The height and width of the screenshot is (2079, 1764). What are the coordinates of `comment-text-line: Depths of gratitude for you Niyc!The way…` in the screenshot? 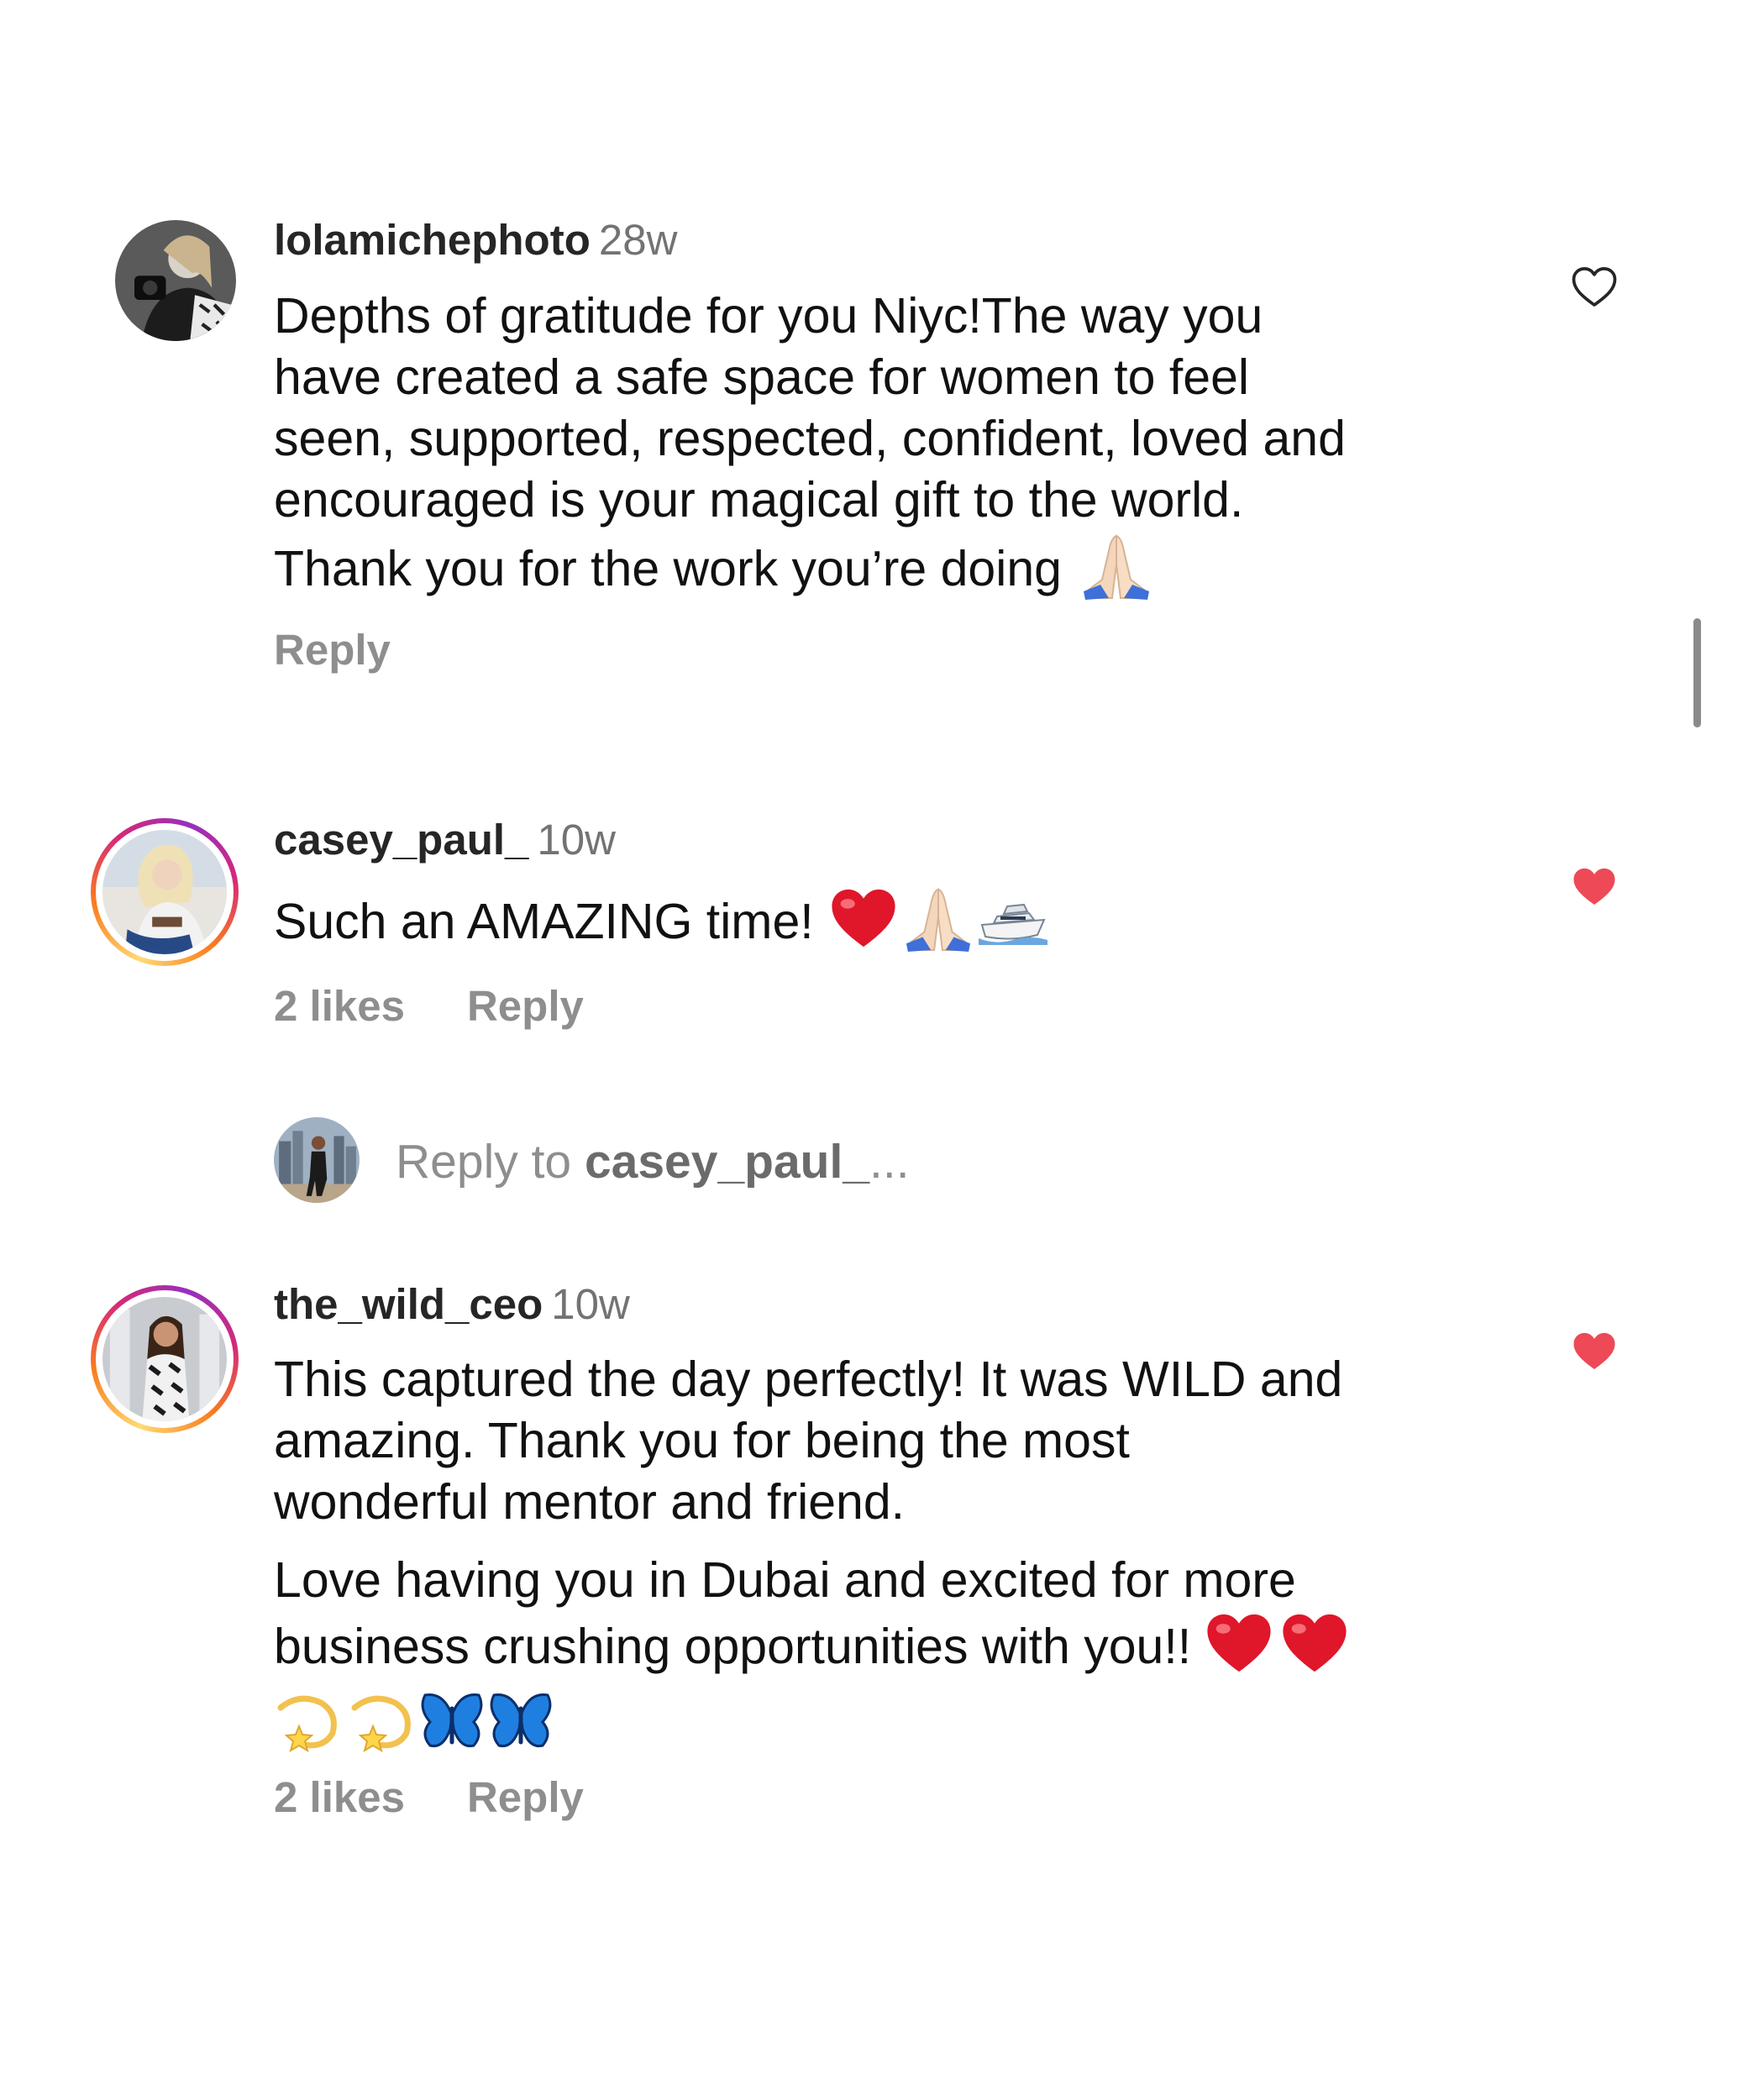 It's located at (768, 316).